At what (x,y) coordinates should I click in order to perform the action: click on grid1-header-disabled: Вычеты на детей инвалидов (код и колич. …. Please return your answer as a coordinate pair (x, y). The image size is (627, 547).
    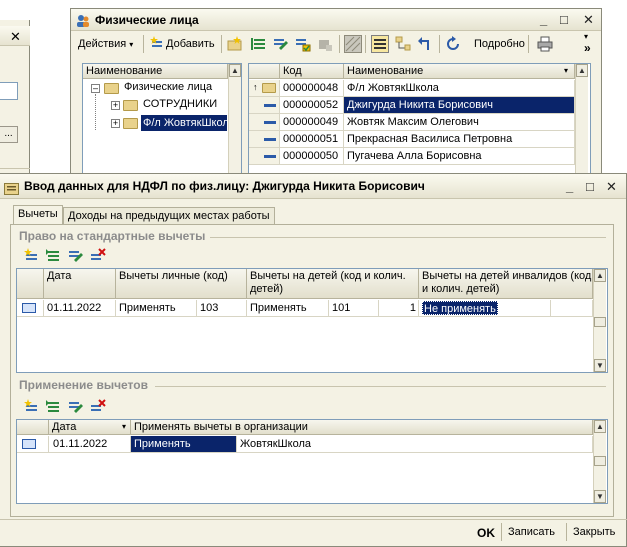
    Looking at the image, I should click on (506, 284).